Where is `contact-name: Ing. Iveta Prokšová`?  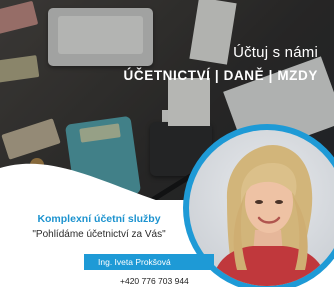
contact-name: Ing. Iveta Prokšová is located at coordinates (134, 262).